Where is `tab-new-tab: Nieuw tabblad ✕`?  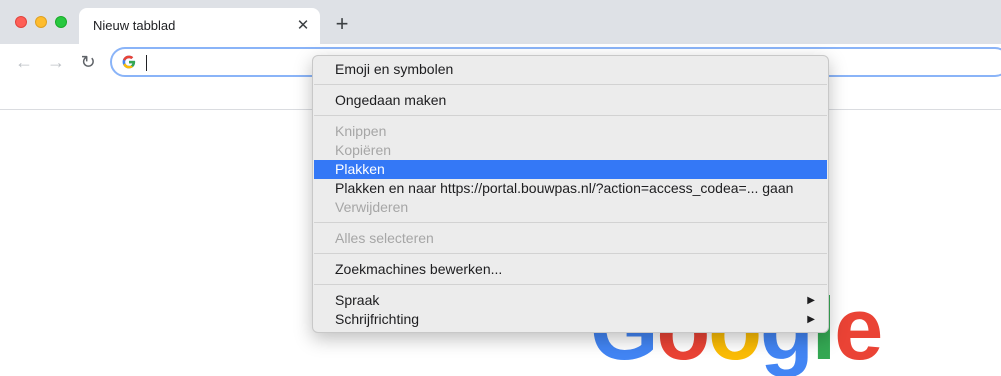
tab-new-tab: Nieuw tabblad ✕ is located at coordinates (199, 26).